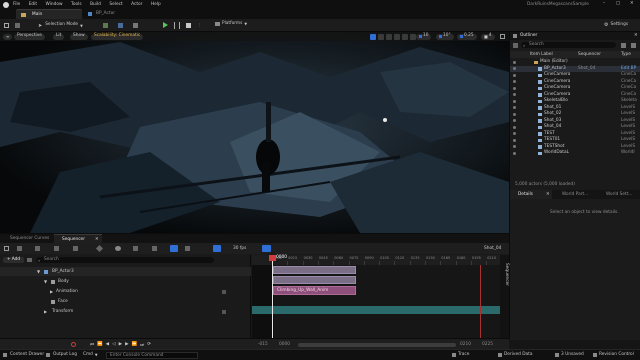  What do you see at coordinates (488, 36) in the screenshot?
I see `camera-speed-button: ■ 4` at bounding box center [488, 36].